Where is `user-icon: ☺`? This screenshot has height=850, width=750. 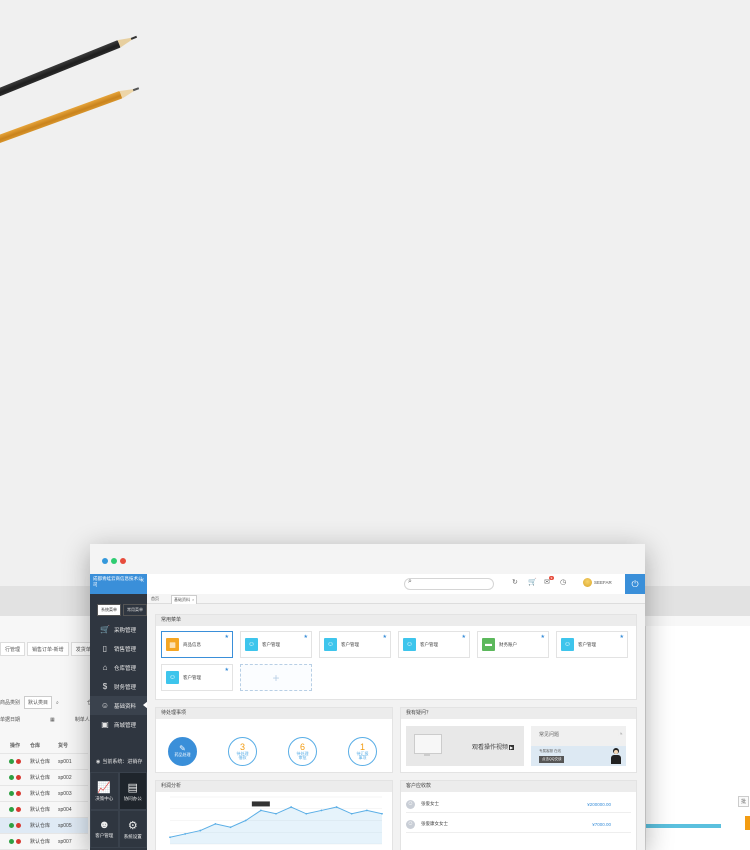 user-icon: ☺ is located at coordinates (410, 804).